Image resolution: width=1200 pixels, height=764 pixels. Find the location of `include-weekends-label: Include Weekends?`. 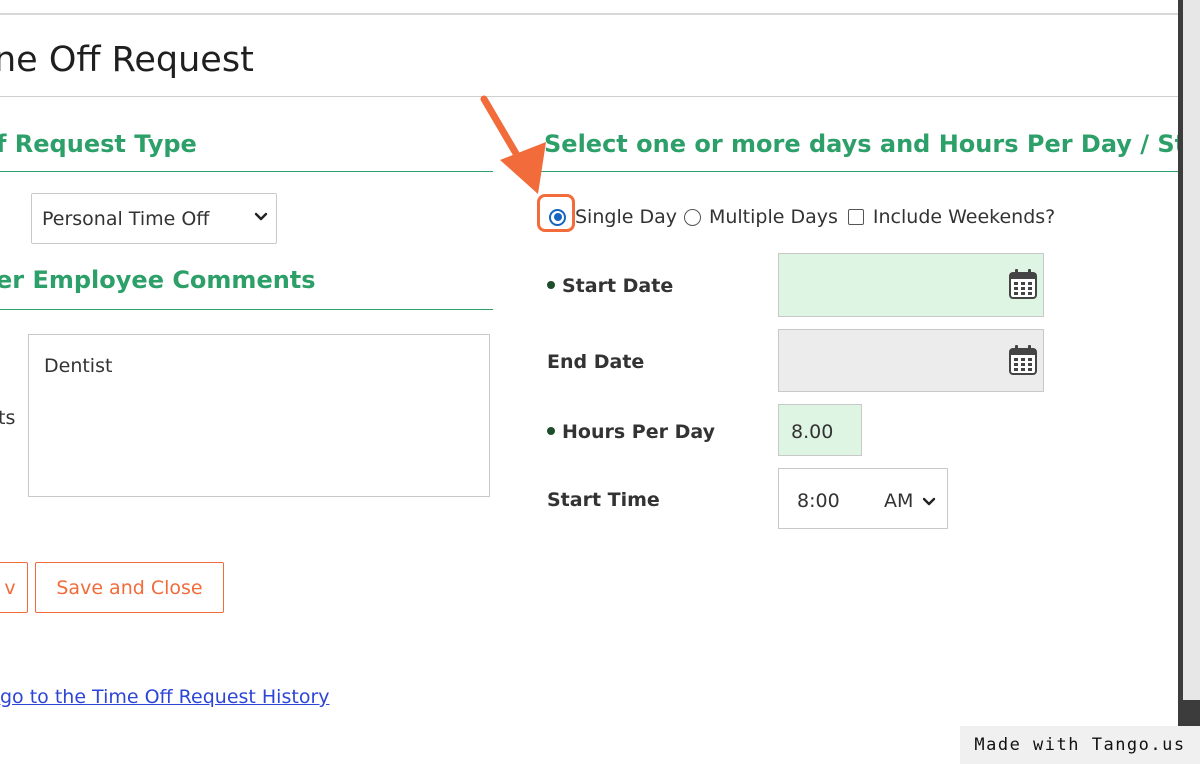

include-weekends-label: Include Weekends? is located at coordinates (964, 217).